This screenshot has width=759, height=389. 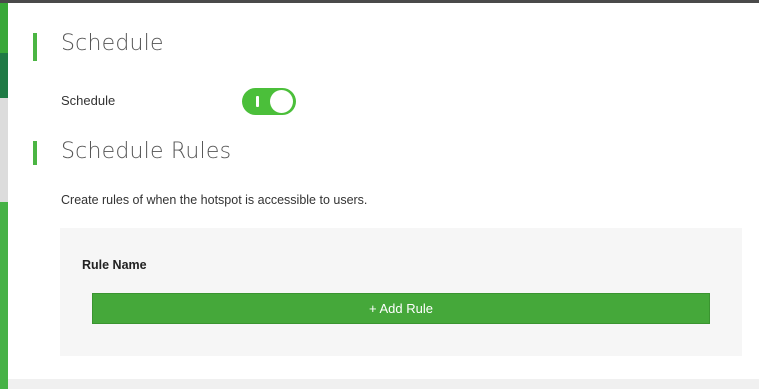 I want to click on schedule-section-title: Schedule, so click(x=112, y=43).